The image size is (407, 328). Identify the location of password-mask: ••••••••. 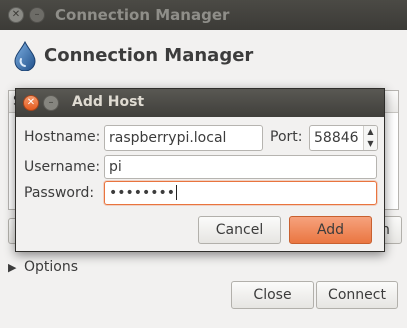
(142, 193).